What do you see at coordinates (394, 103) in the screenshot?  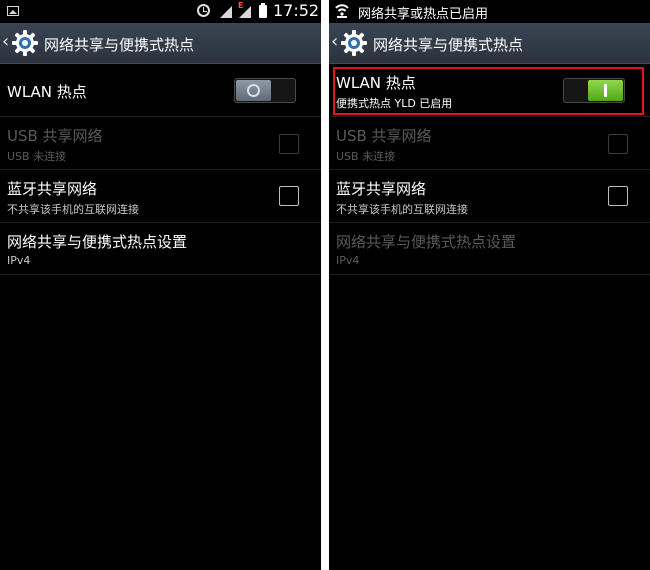 I see `row-subtitle: 便携式热点 YLD 已启用` at bounding box center [394, 103].